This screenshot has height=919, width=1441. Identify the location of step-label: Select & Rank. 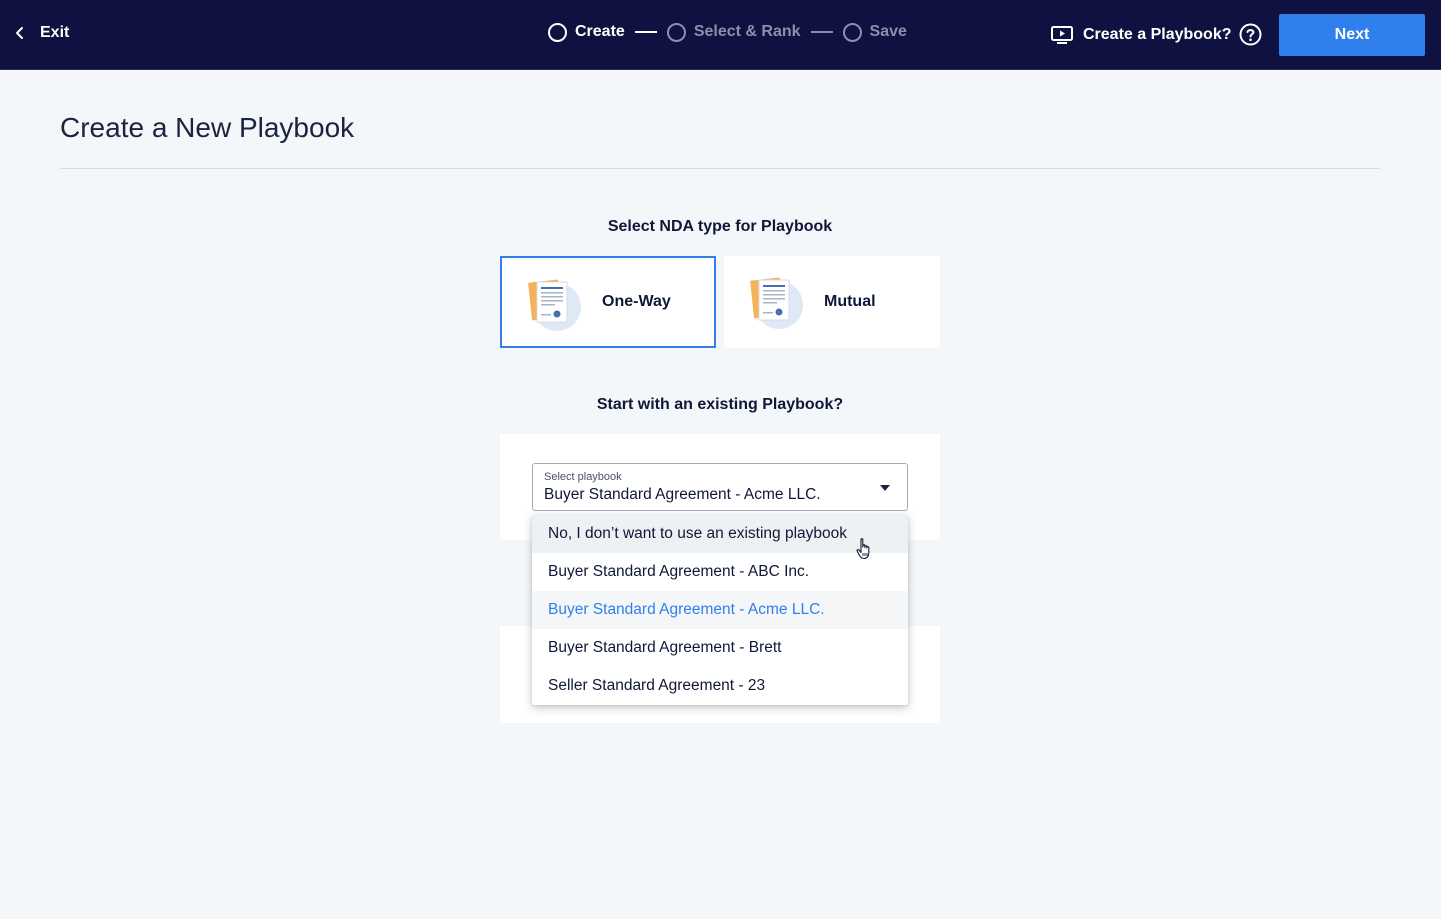
(747, 31).